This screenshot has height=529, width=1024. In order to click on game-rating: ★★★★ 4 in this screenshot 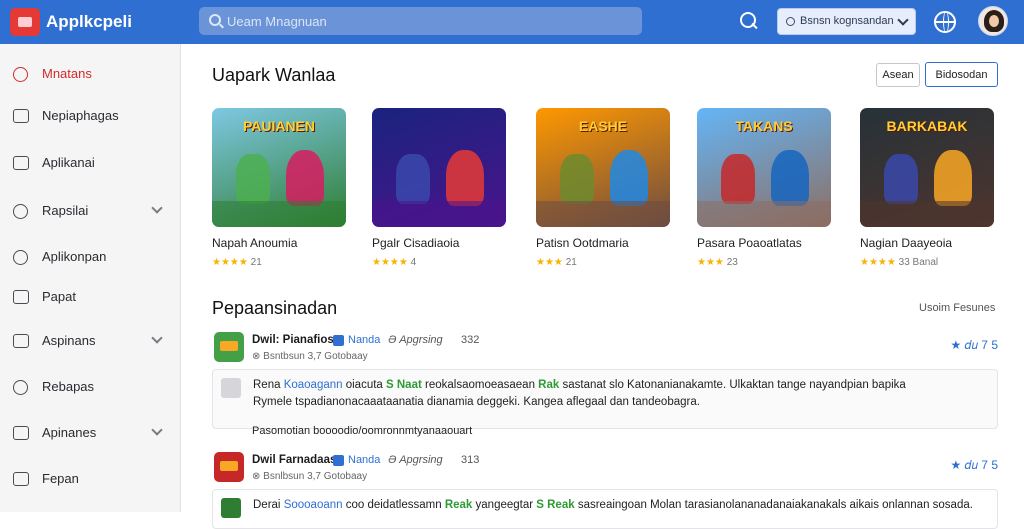, I will do `click(394, 262)`.